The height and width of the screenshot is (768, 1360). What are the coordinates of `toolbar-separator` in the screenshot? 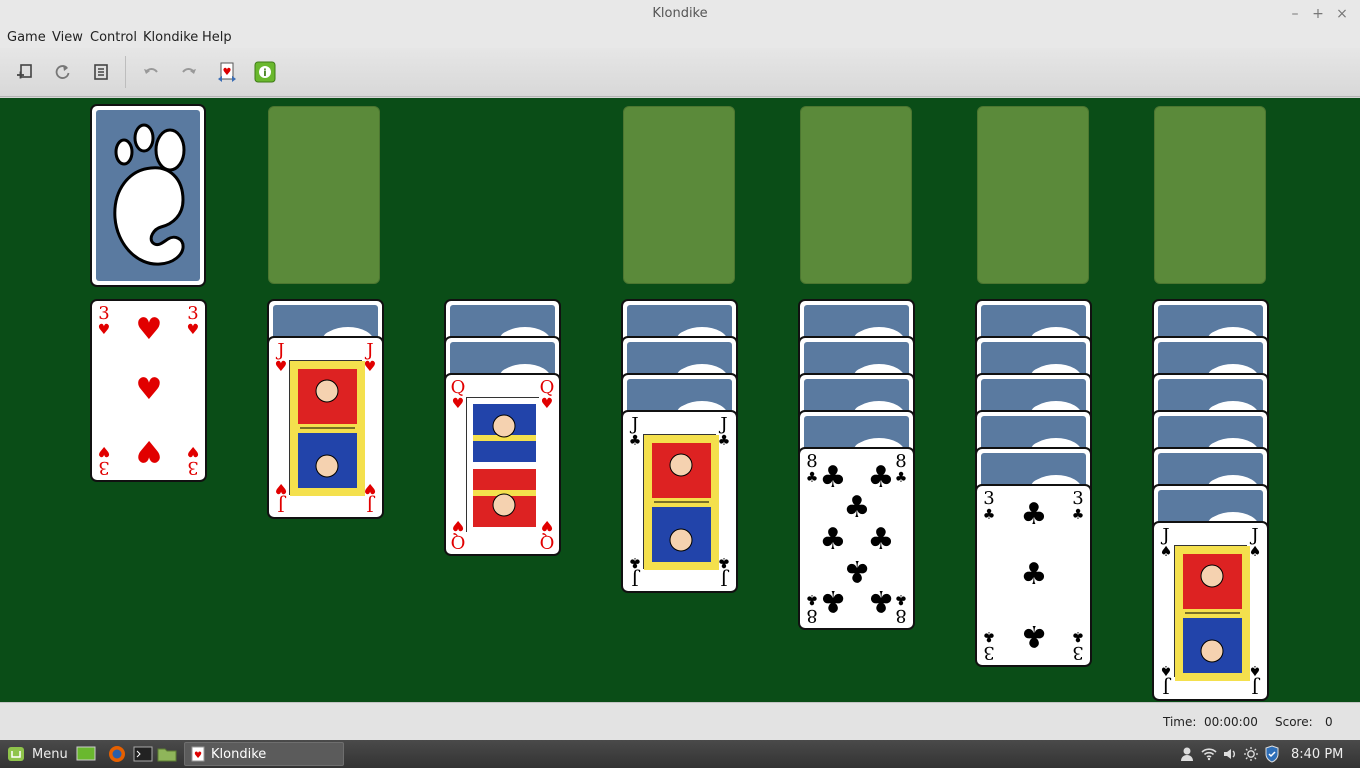 It's located at (125, 72).